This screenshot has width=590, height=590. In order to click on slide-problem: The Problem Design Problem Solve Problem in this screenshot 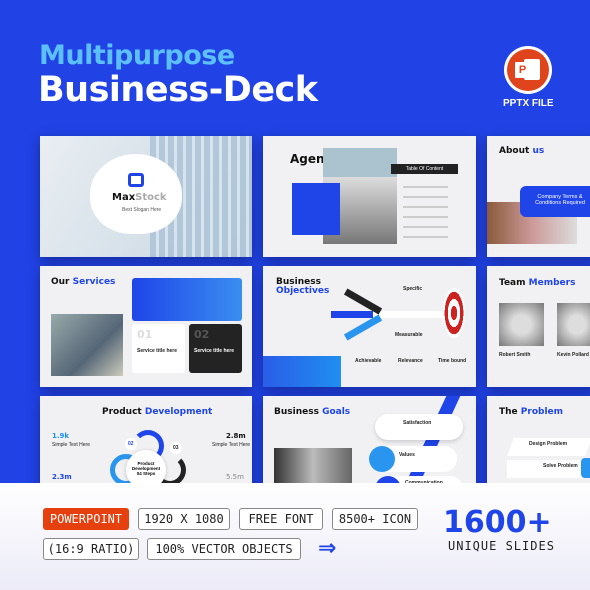, I will do `click(538, 446)`.